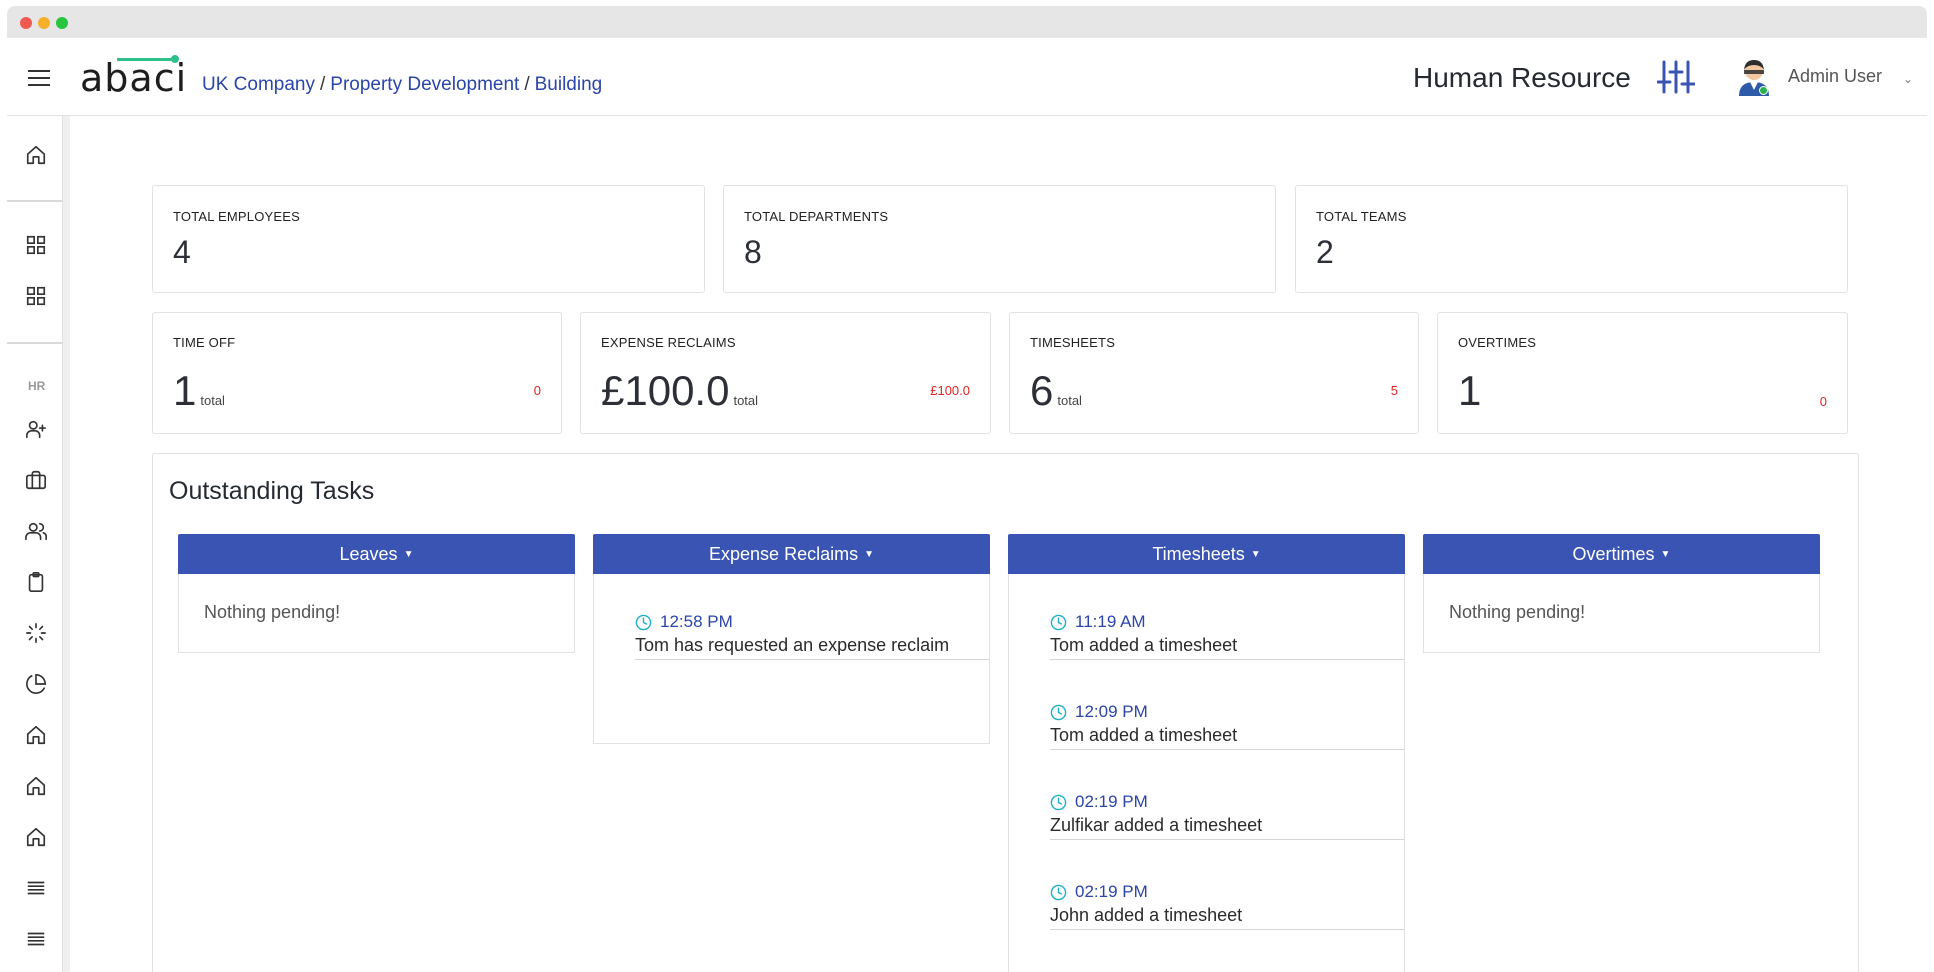 The height and width of the screenshot is (972, 1934). What do you see at coordinates (37, 386) in the screenshot?
I see `sidebar-section-label: HR` at bounding box center [37, 386].